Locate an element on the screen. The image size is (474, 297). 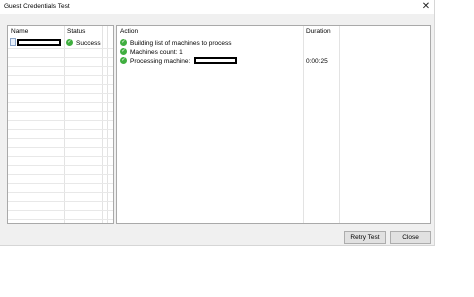
column-header-duration: Duration is located at coordinates (318, 31).